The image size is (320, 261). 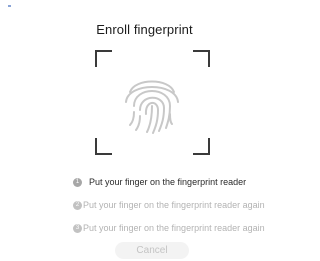 What do you see at coordinates (77, 228) in the screenshot?
I see `step-number-badge: 3` at bounding box center [77, 228].